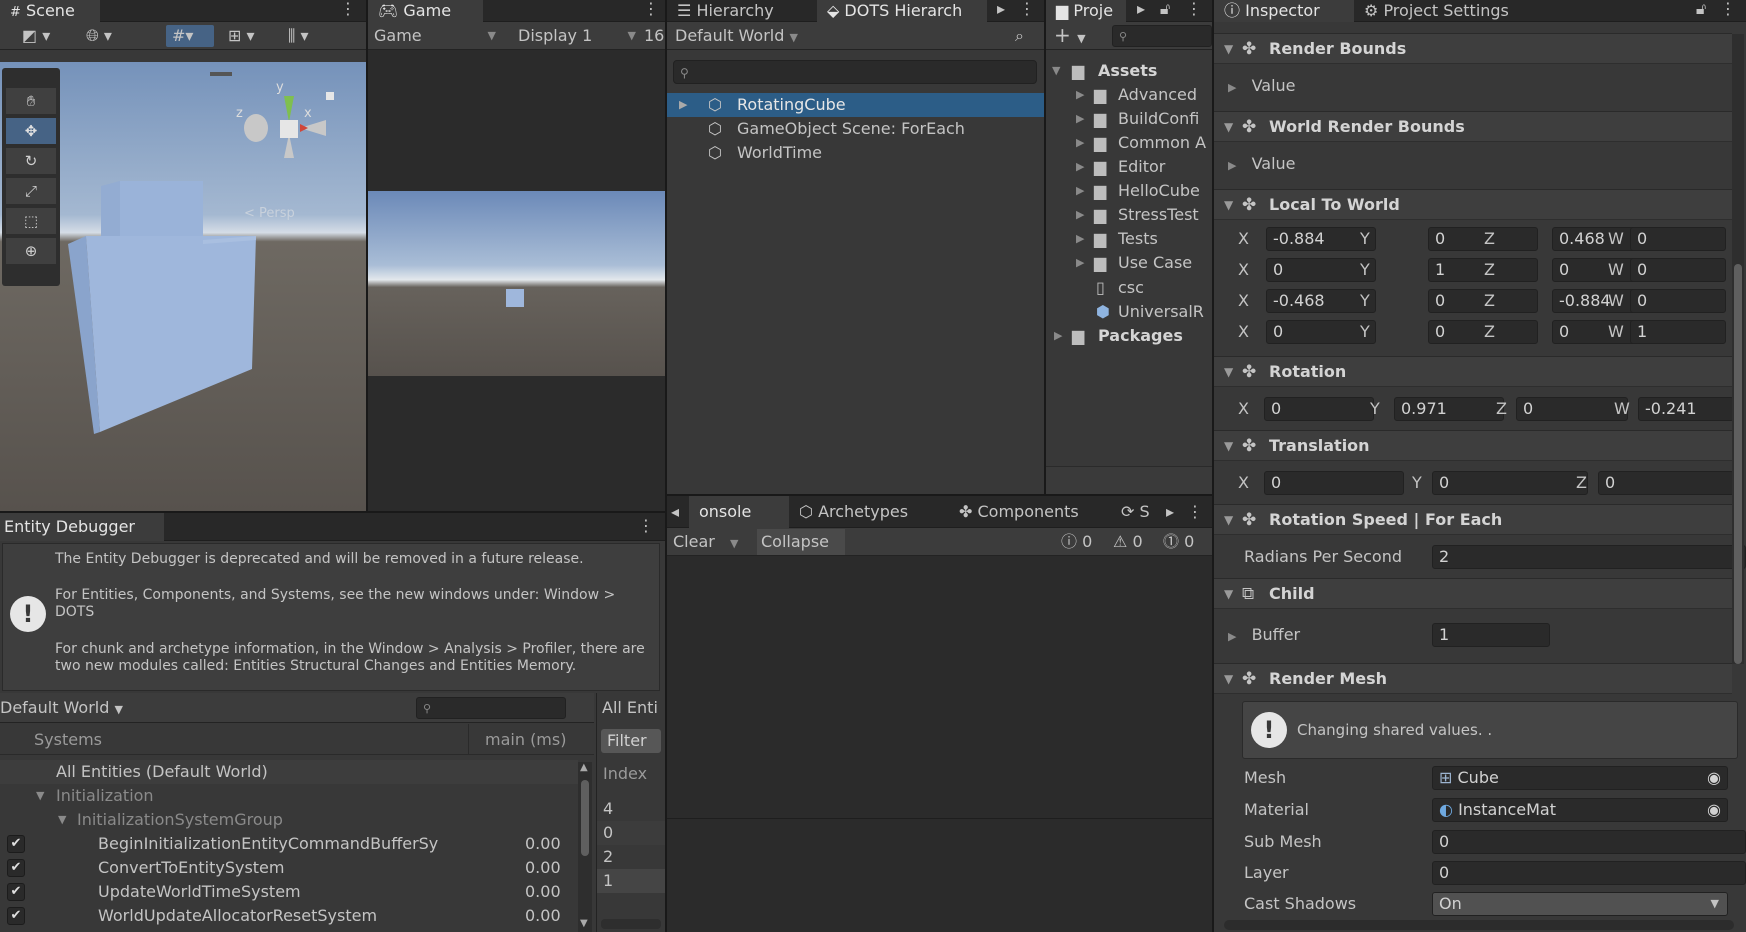 This screenshot has height=932, width=1746. What do you see at coordinates (1025, 36) in the screenshot?
I see `search-icon: ⌕` at bounding box center [1025, 36].